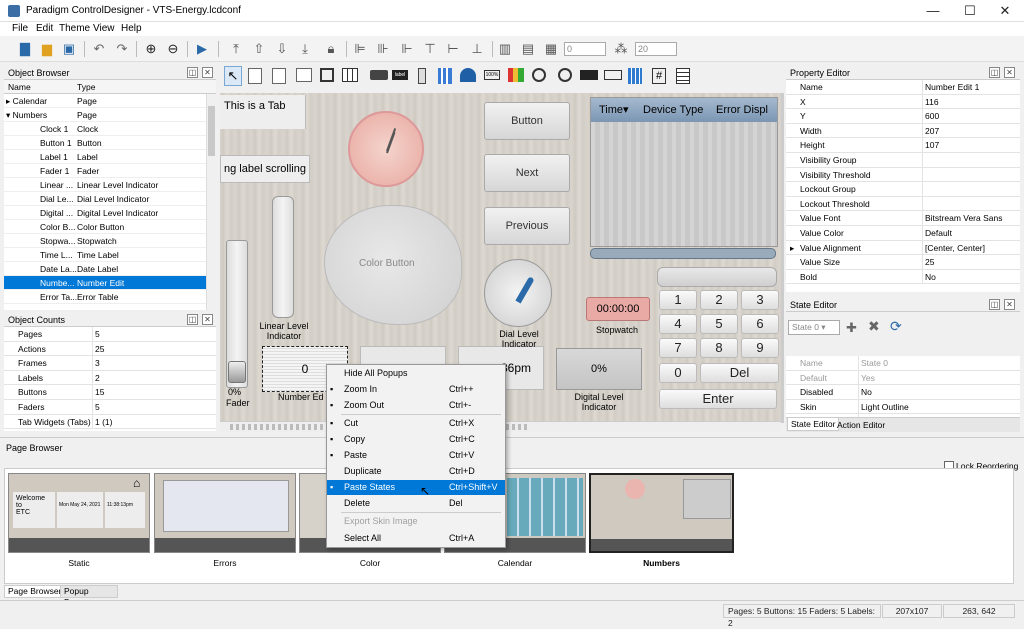 The image size is (1024, 629). I want to click on clock-widget, so click(386, 149).